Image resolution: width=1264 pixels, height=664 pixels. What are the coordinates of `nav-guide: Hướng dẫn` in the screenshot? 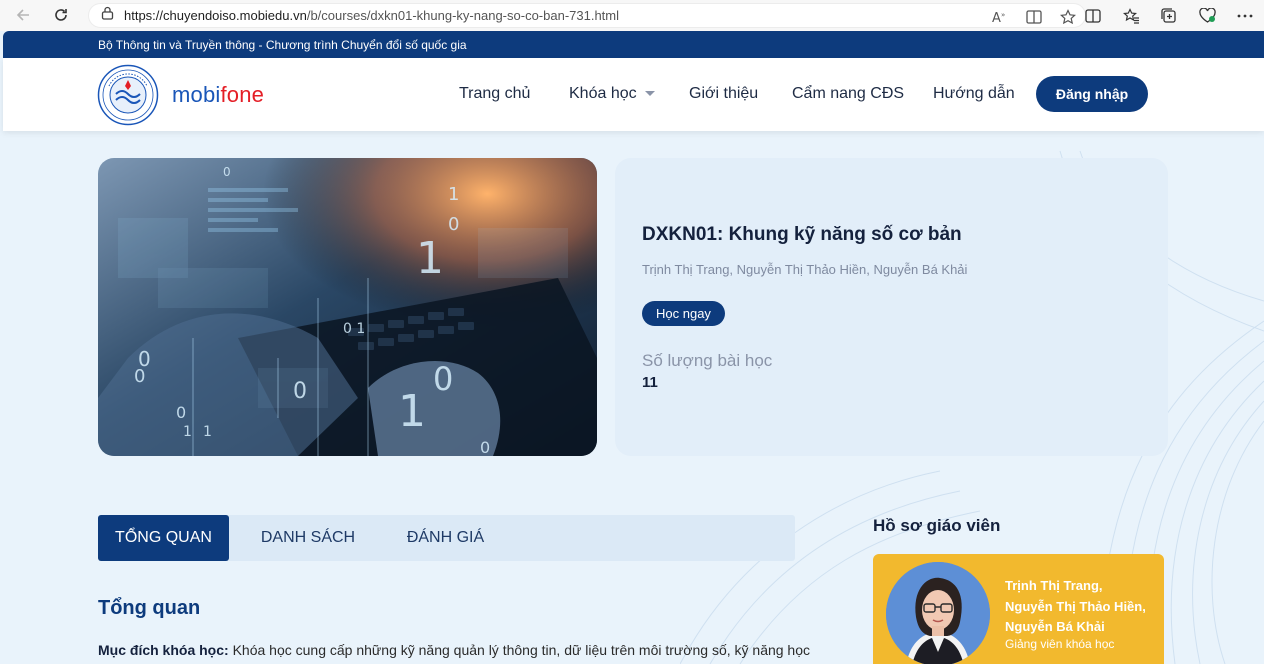 It's located at (974, 94).